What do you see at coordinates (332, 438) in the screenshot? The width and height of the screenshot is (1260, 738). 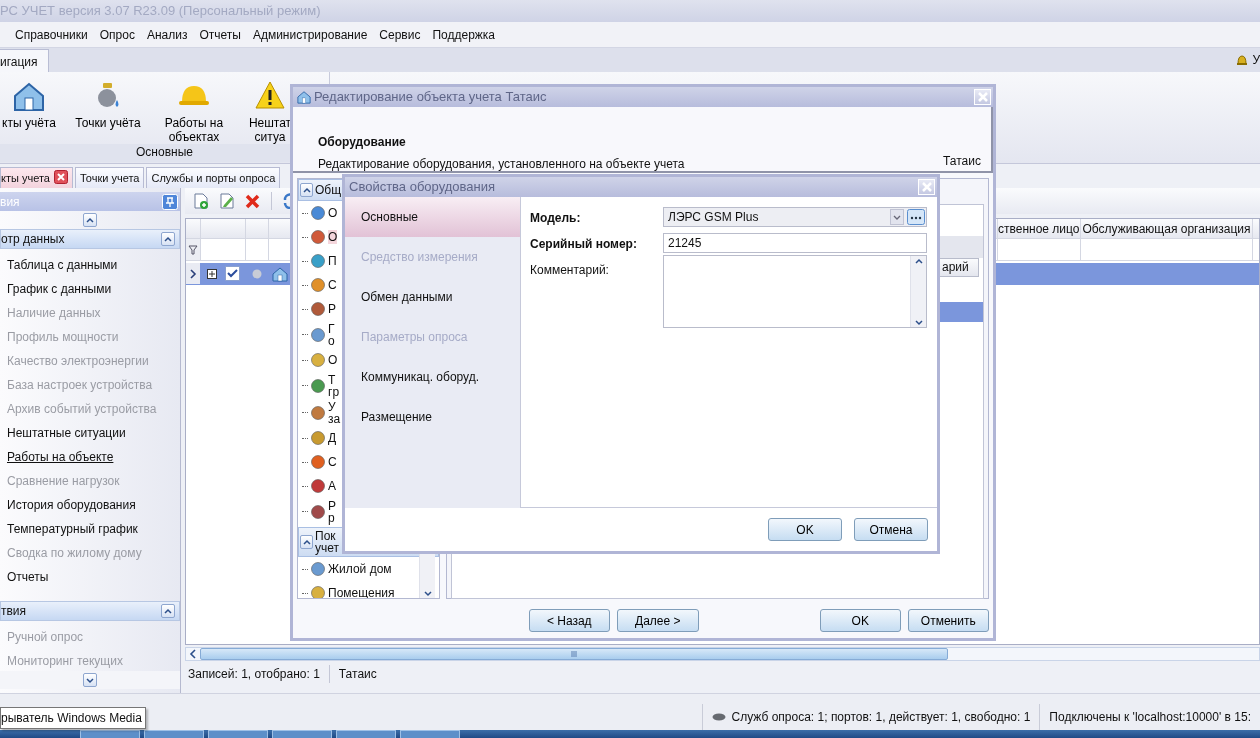 I see `tree-item: Д` at bounding box center [332, 438].